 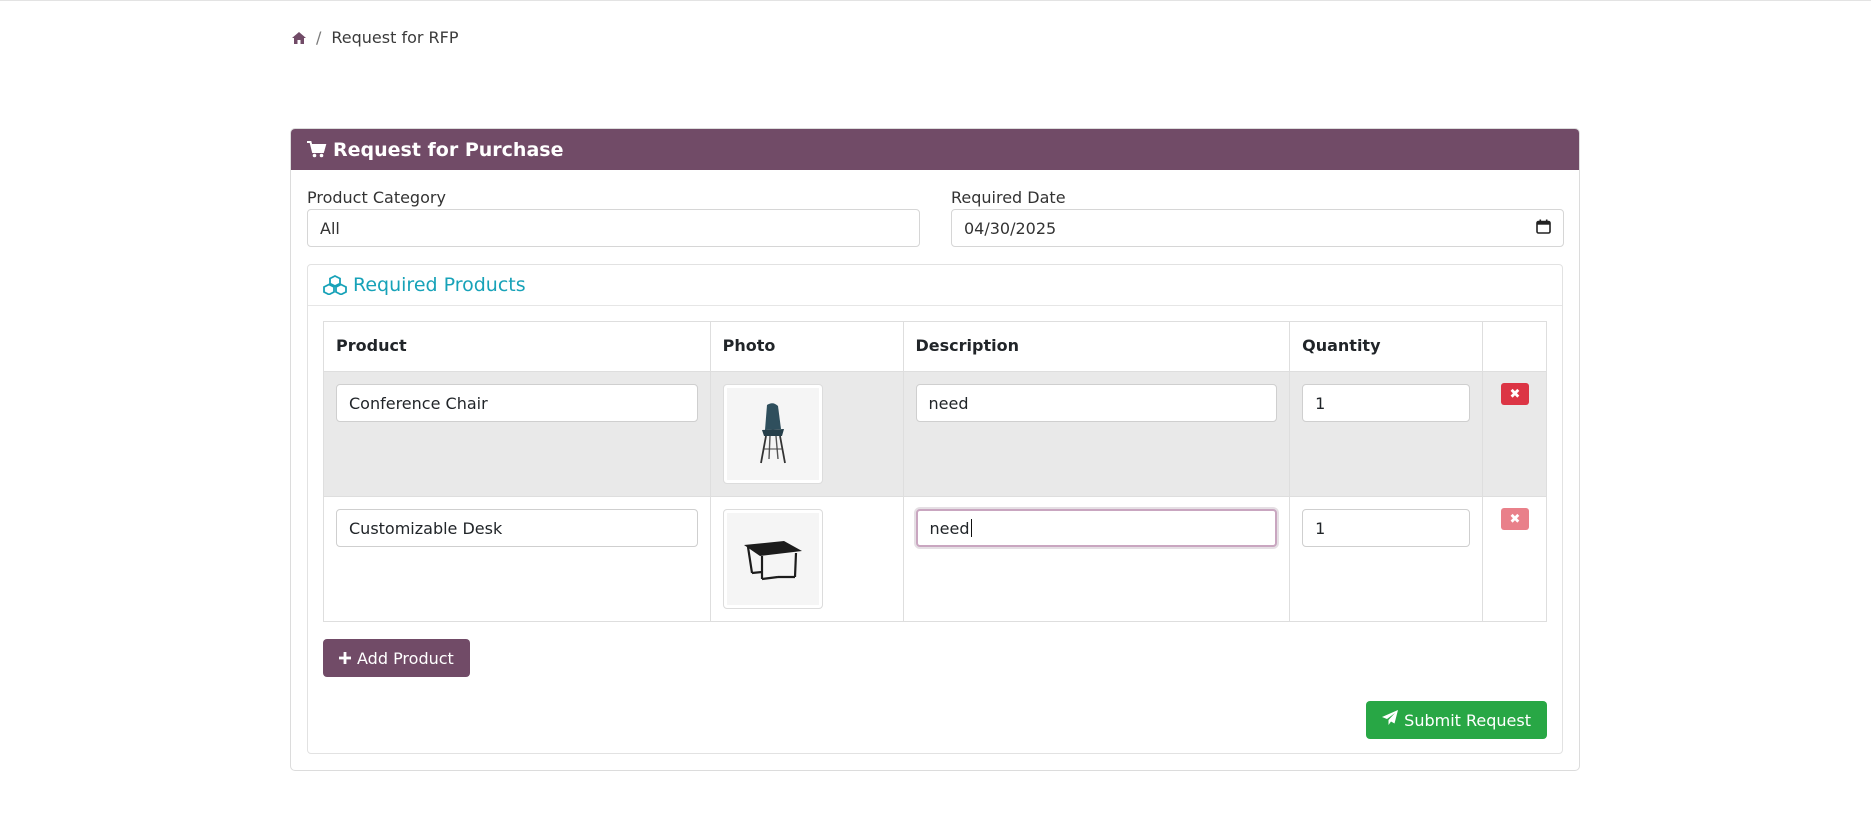 What do you see at coordinates (971, 528) in the screenshot?
I see `text-caret` at bounding box center [971, 528].